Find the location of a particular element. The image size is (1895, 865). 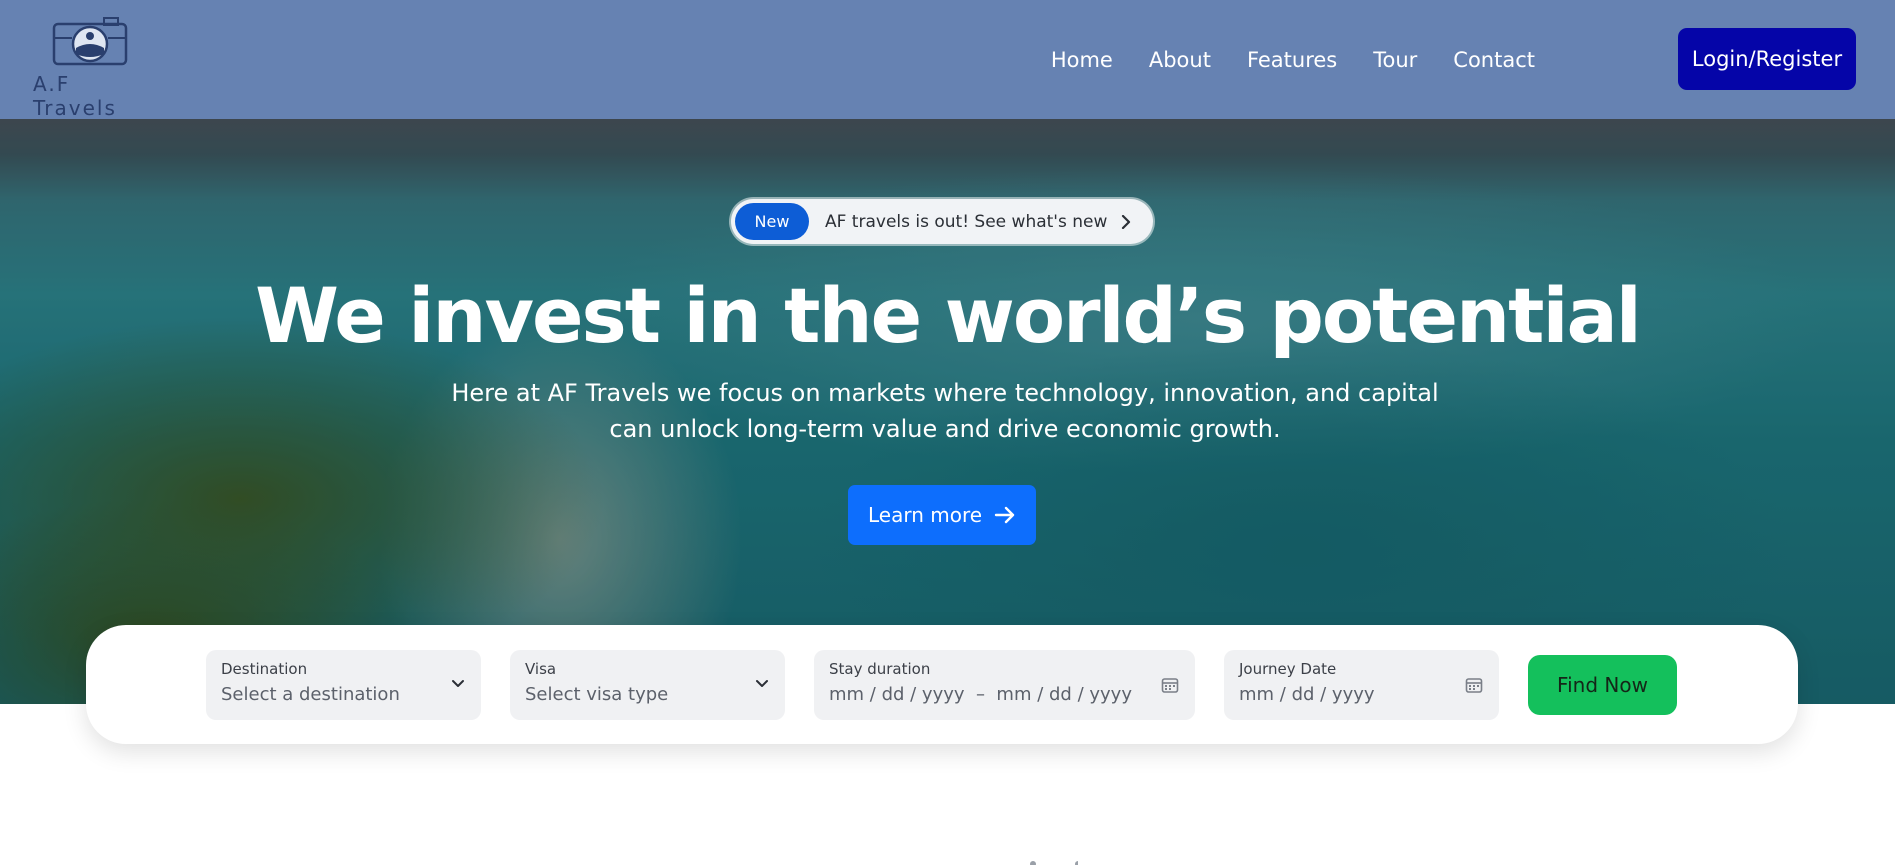

main-nav: Home About Features Tour Contact is located at coordinates (1293, 59).